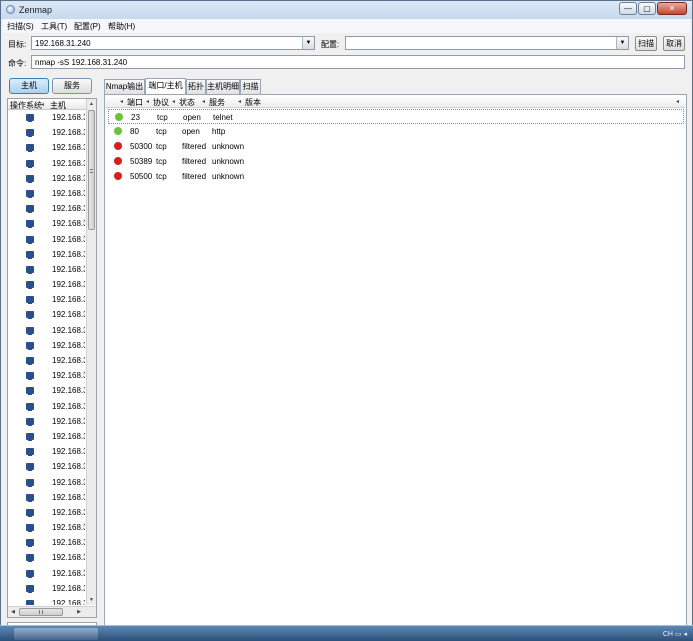 The image size is (693, 641). Describe the element at coordinates (675, 634) in the screenshot. I see `system-tray: CH ▭ ◂` at that location.